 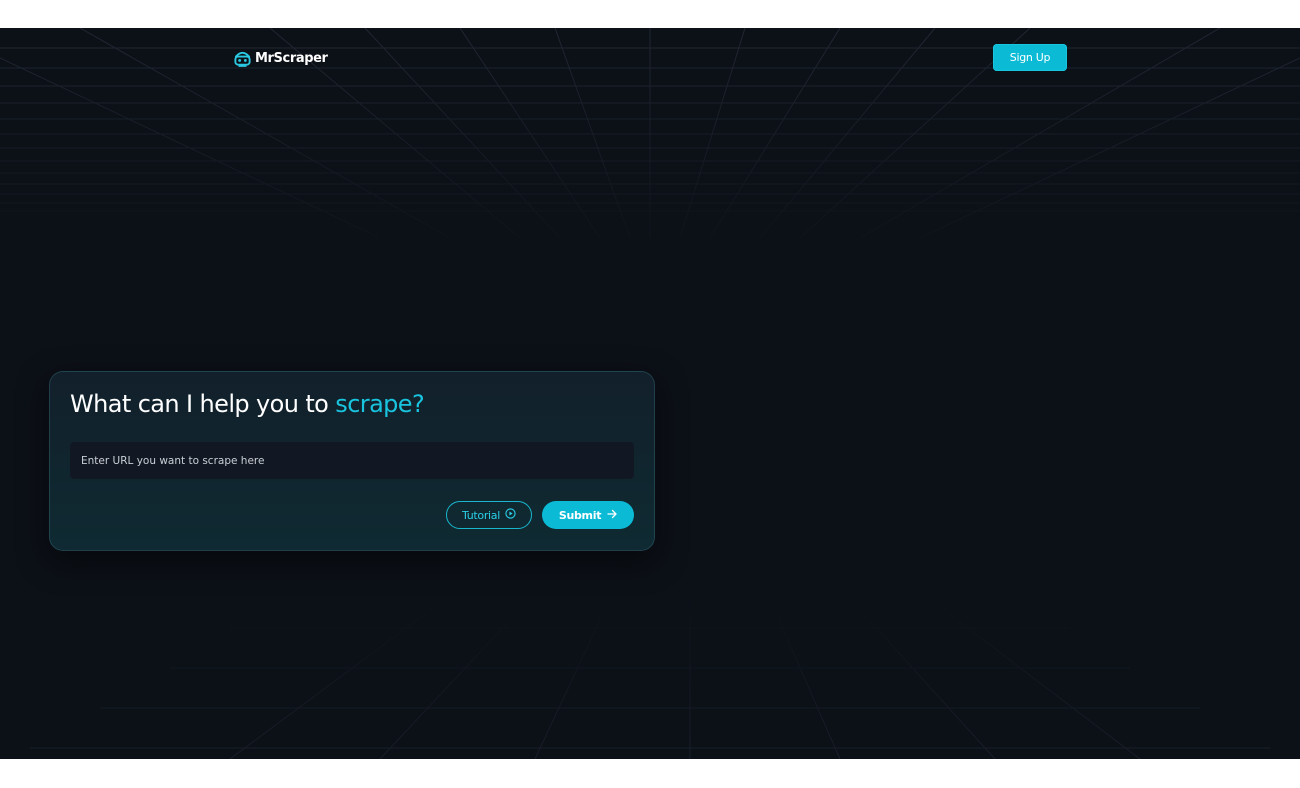 What do you see at coordinates (203, 404) in the screenshot?
I see `headline-prefix: What can I help you to` at bounding box center [203, 404].